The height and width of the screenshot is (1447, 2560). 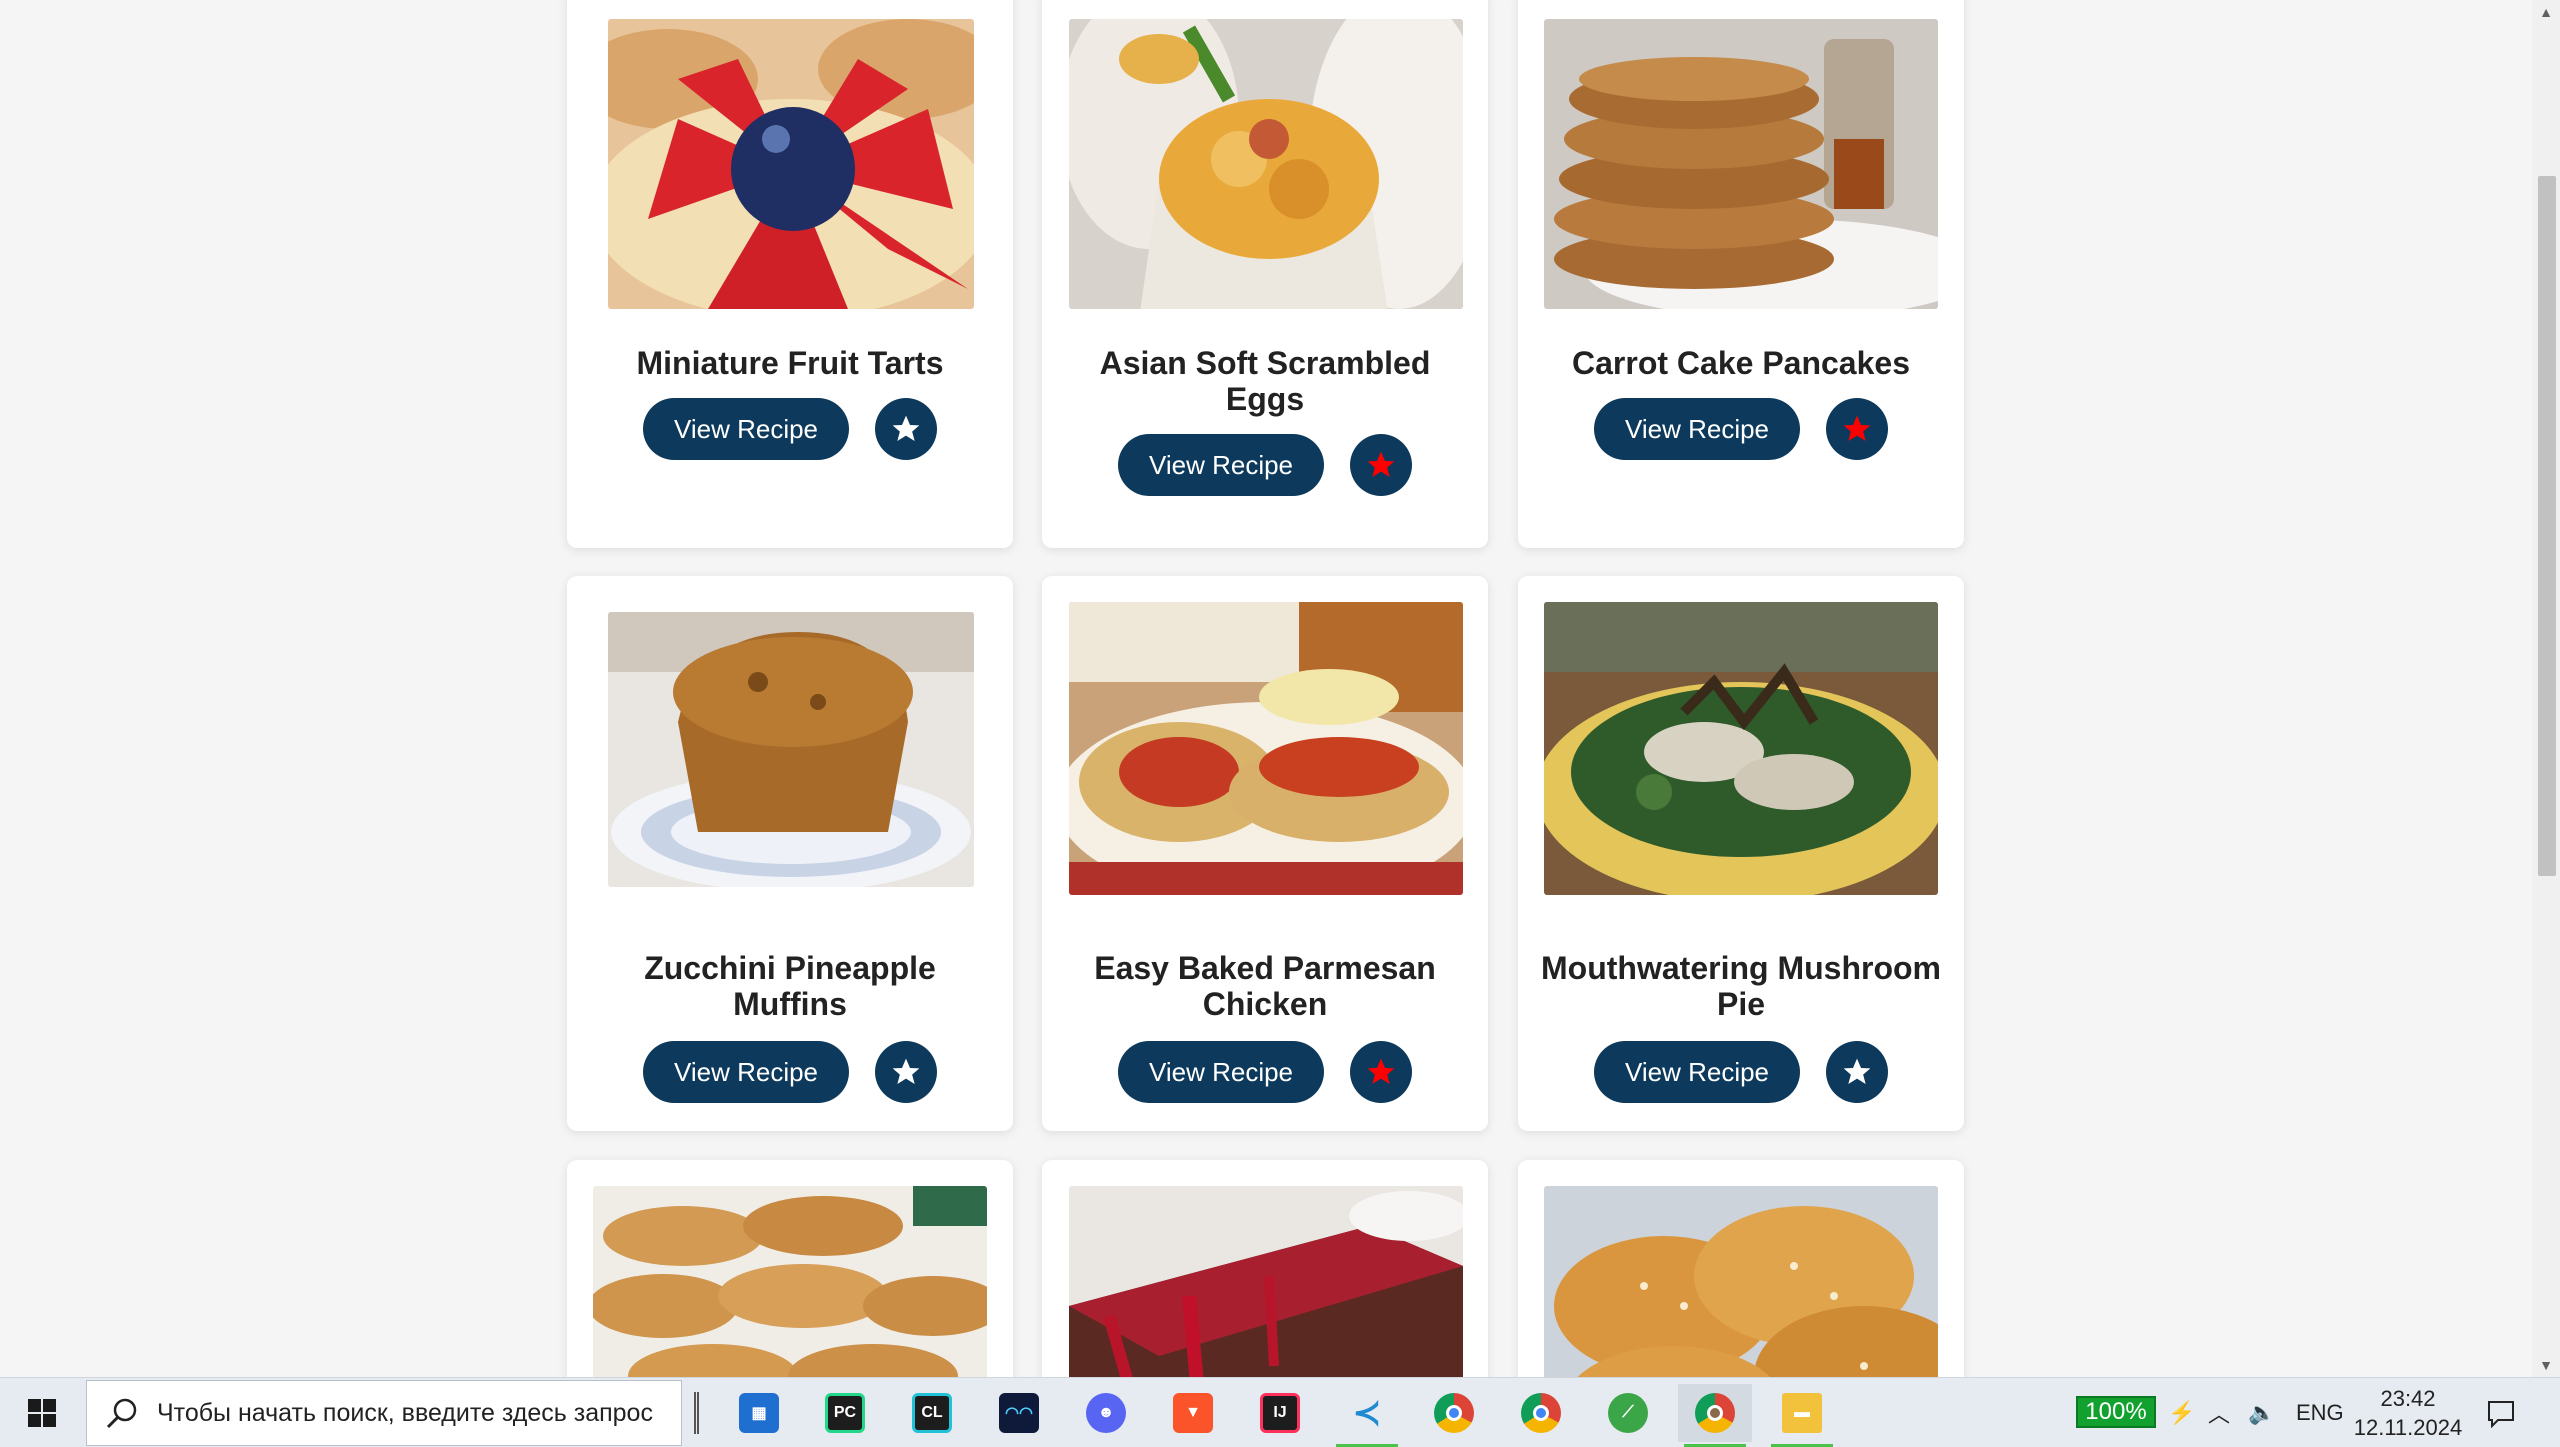 I want to click on pycharm-icon: PC, so click(x=845, y=1413).